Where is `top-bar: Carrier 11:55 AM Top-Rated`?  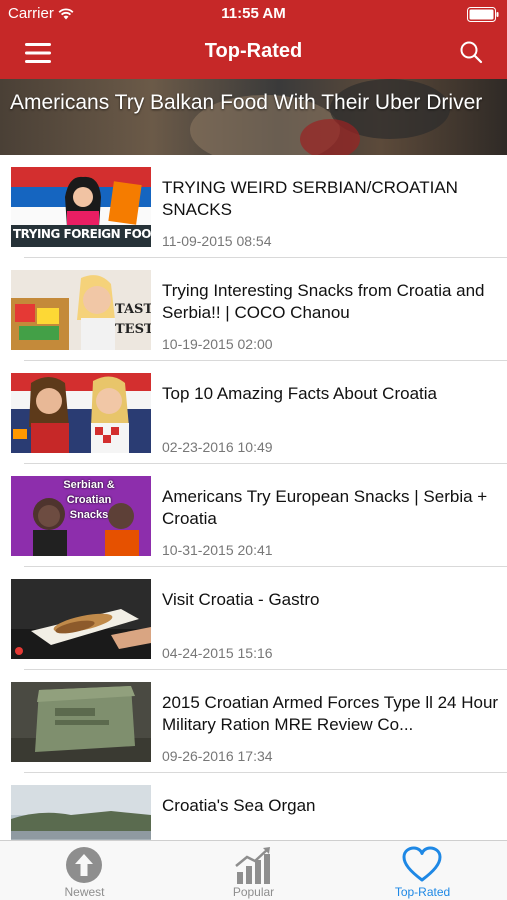 top-bar: Carrier 11:55 AM Top-Rated is located at coordinates (253, 39).